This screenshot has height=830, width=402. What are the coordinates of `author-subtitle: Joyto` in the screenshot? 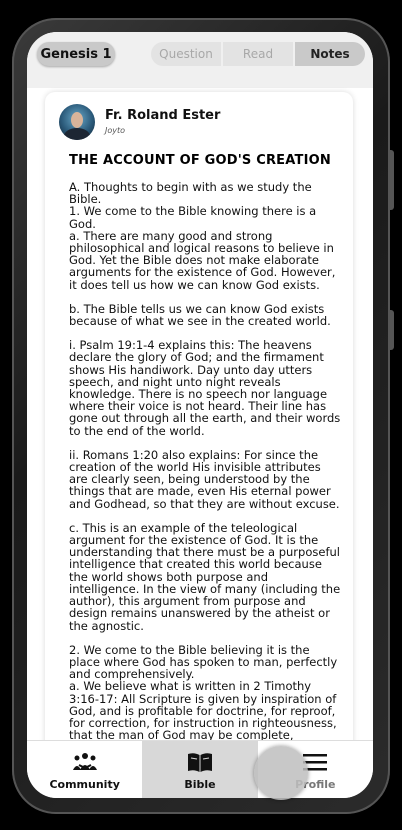 It's located at (115, 130).